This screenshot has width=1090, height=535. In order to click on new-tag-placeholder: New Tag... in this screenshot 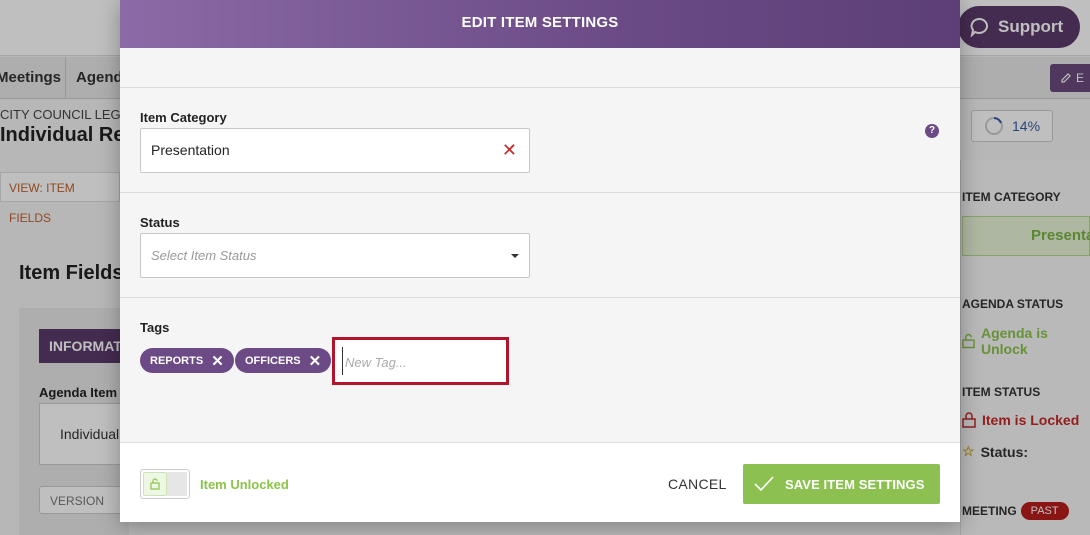, I will do `click(420, 361)`.